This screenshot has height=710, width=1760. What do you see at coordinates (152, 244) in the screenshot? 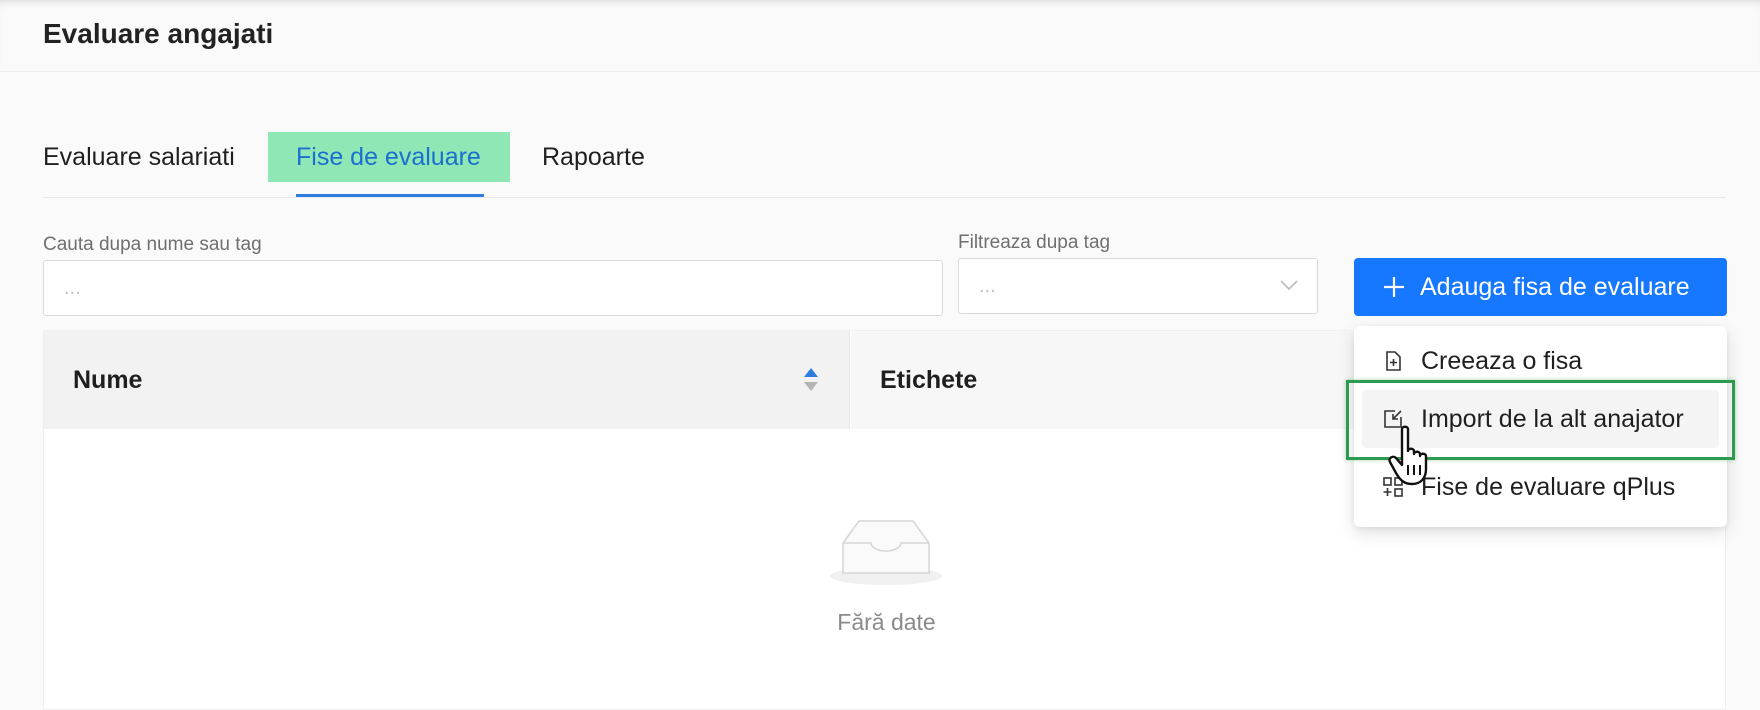
I see `search-label: Cauta dupa nume sau tag` at bounding box center [152, 244].